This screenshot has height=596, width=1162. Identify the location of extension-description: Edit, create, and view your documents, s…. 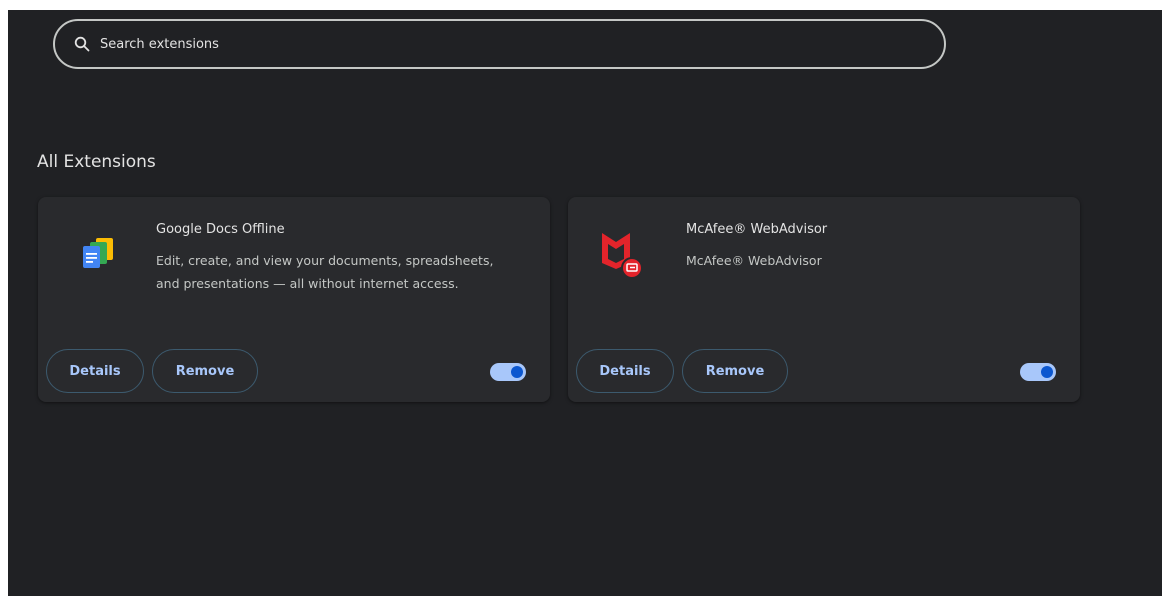
(325, 272).